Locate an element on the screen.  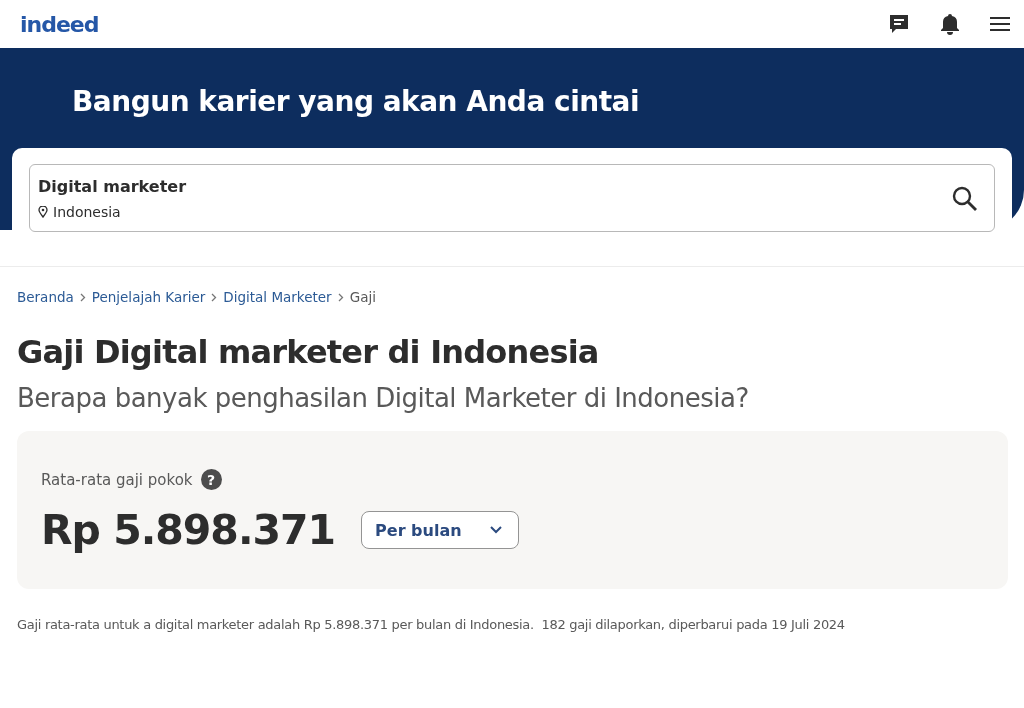
indeed-logo: indeed is located at coordinates (59, 24).